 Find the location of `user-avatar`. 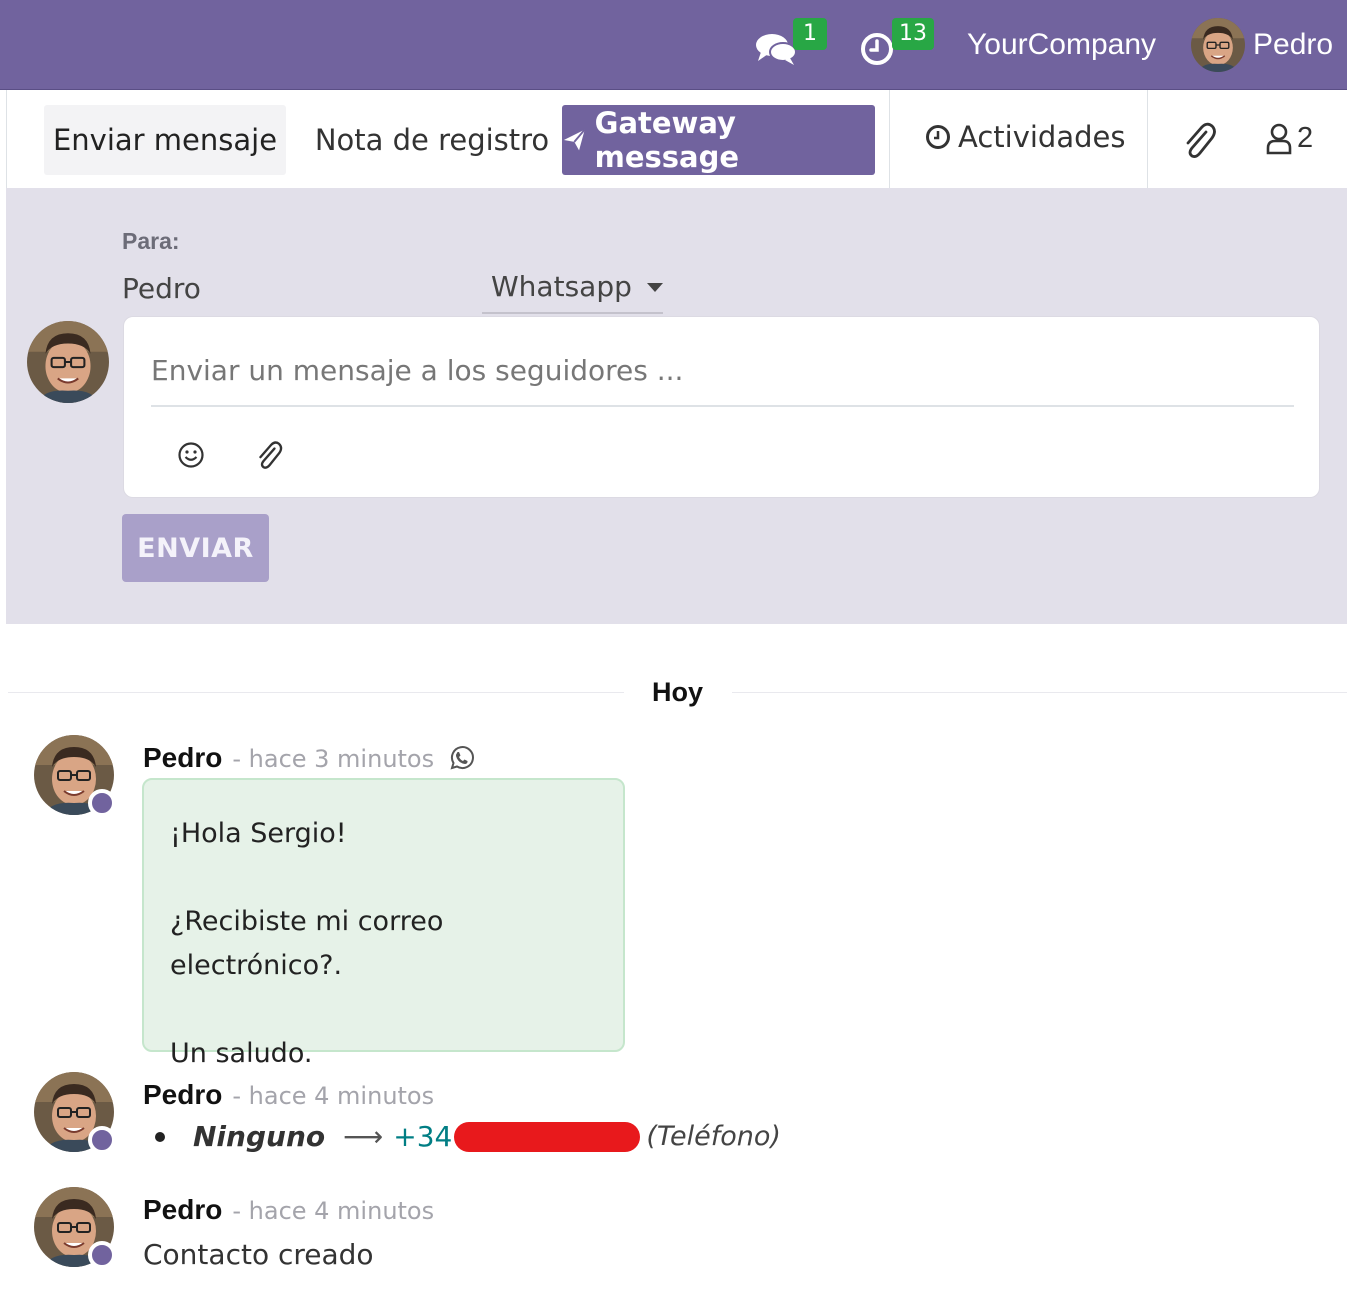

user-avatar is located at coordinates (1218, 45).